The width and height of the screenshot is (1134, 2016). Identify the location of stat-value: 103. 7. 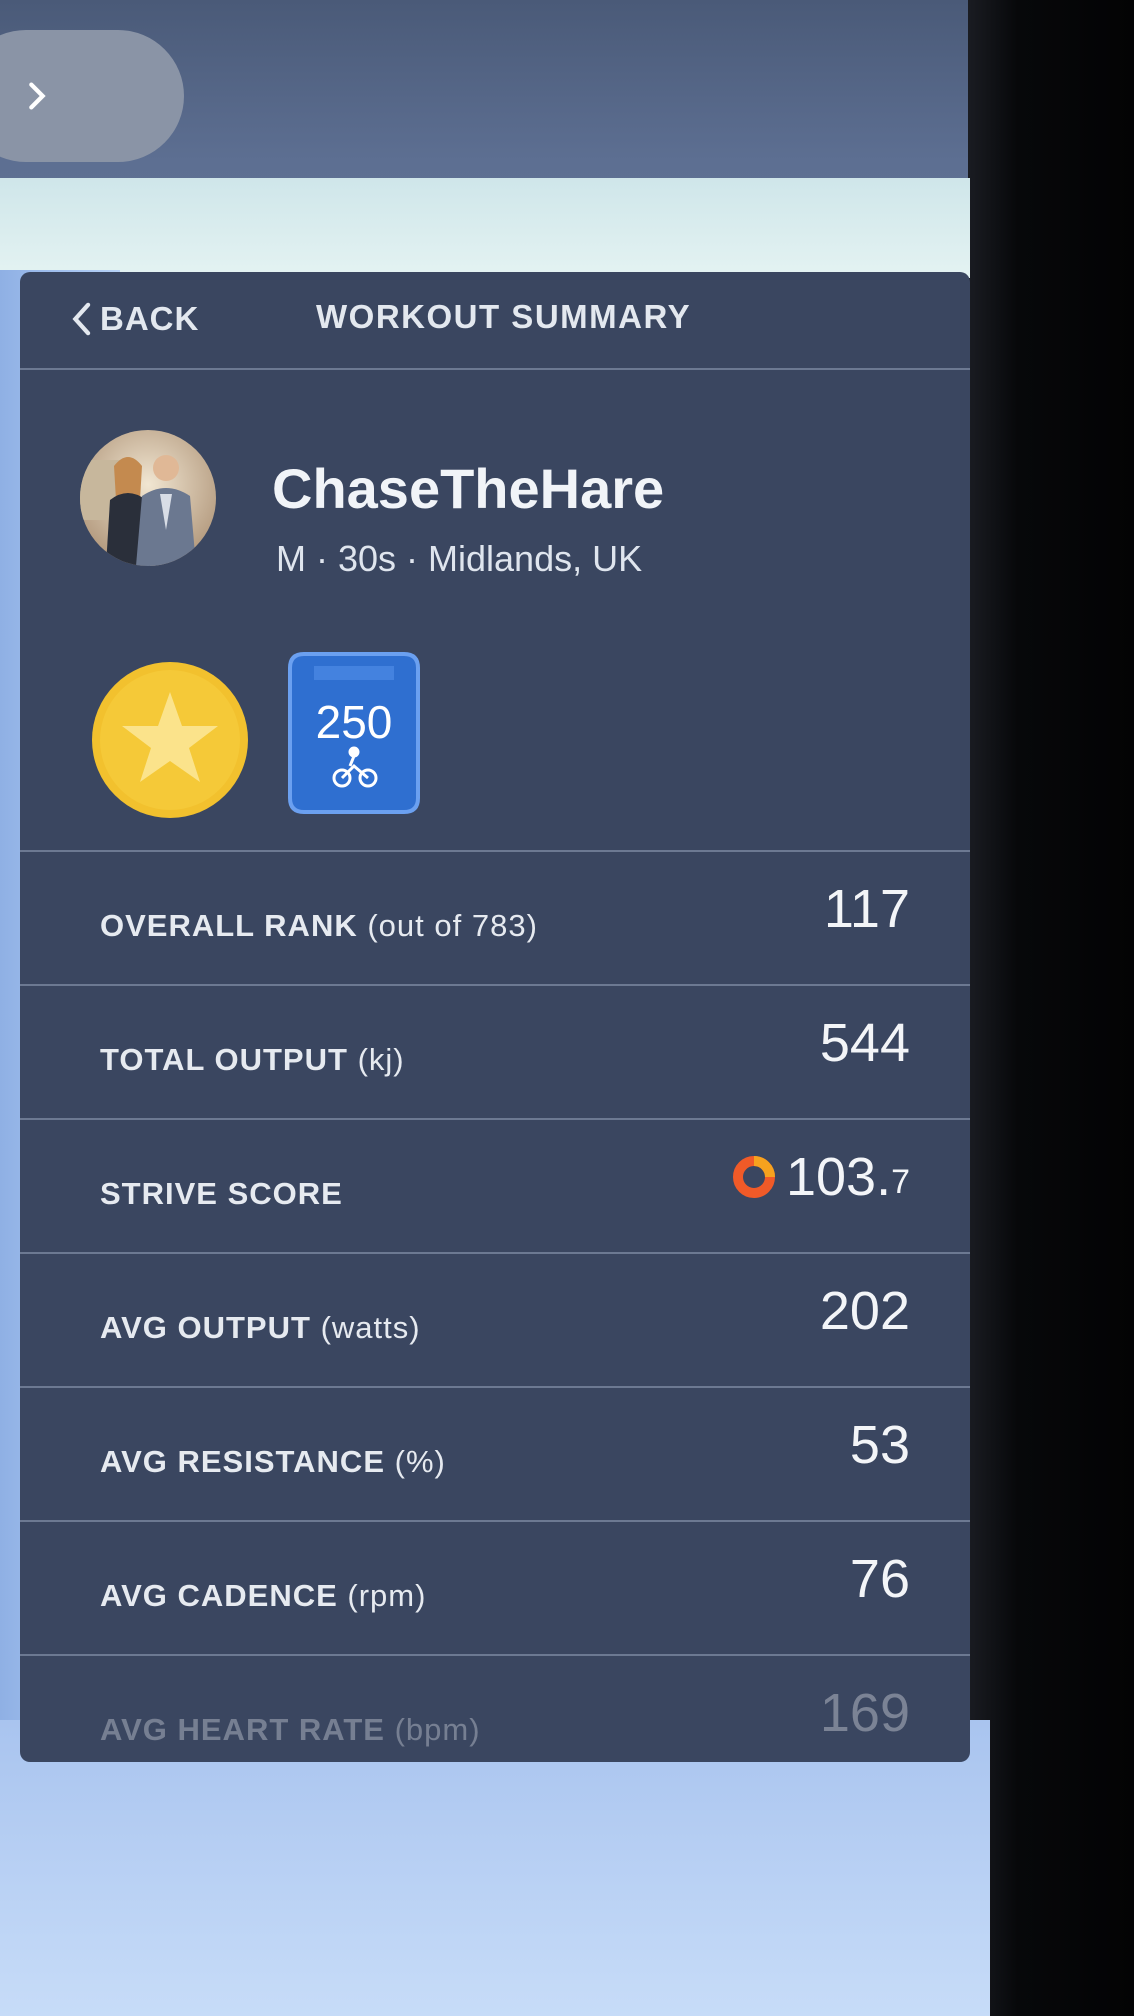
(821, 1177).